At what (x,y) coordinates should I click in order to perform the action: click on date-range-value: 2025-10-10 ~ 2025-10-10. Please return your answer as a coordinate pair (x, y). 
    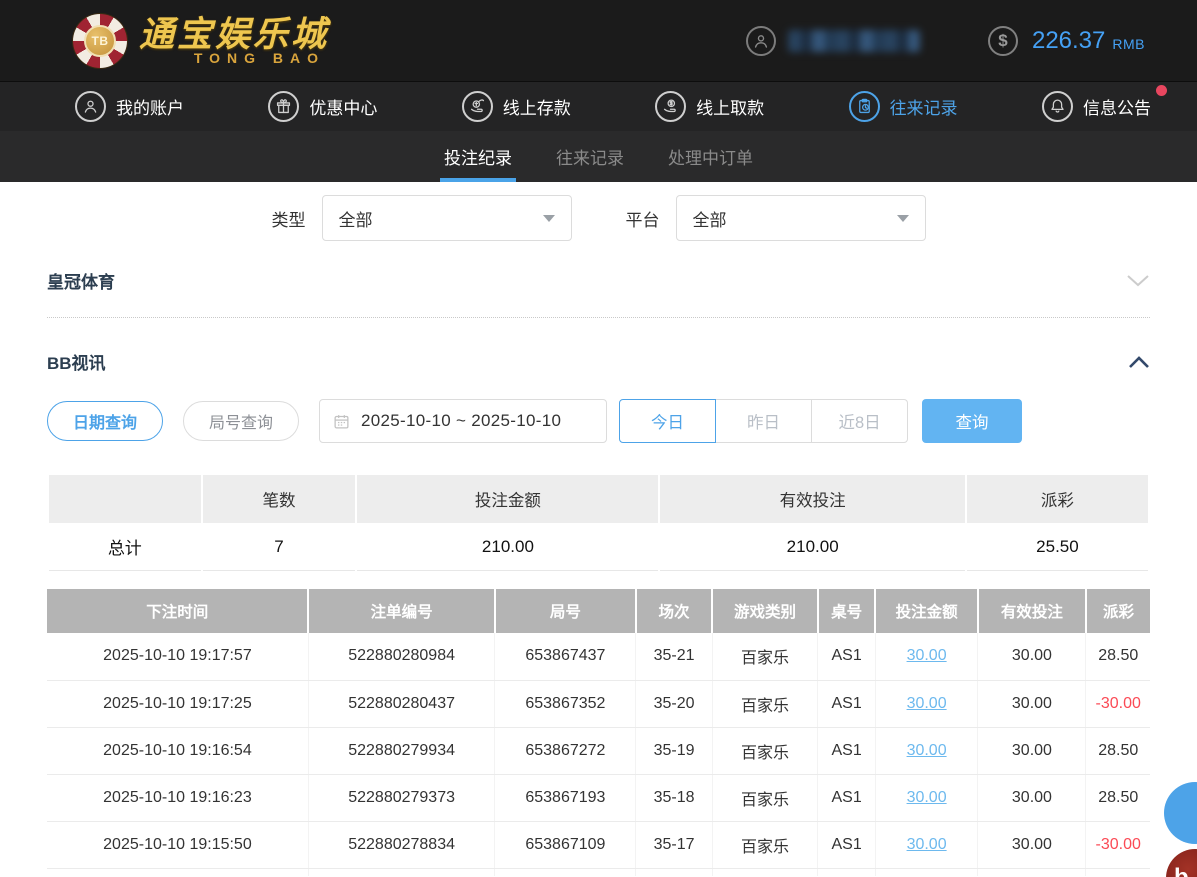
    Looking at the image, I should click on (461, 420).